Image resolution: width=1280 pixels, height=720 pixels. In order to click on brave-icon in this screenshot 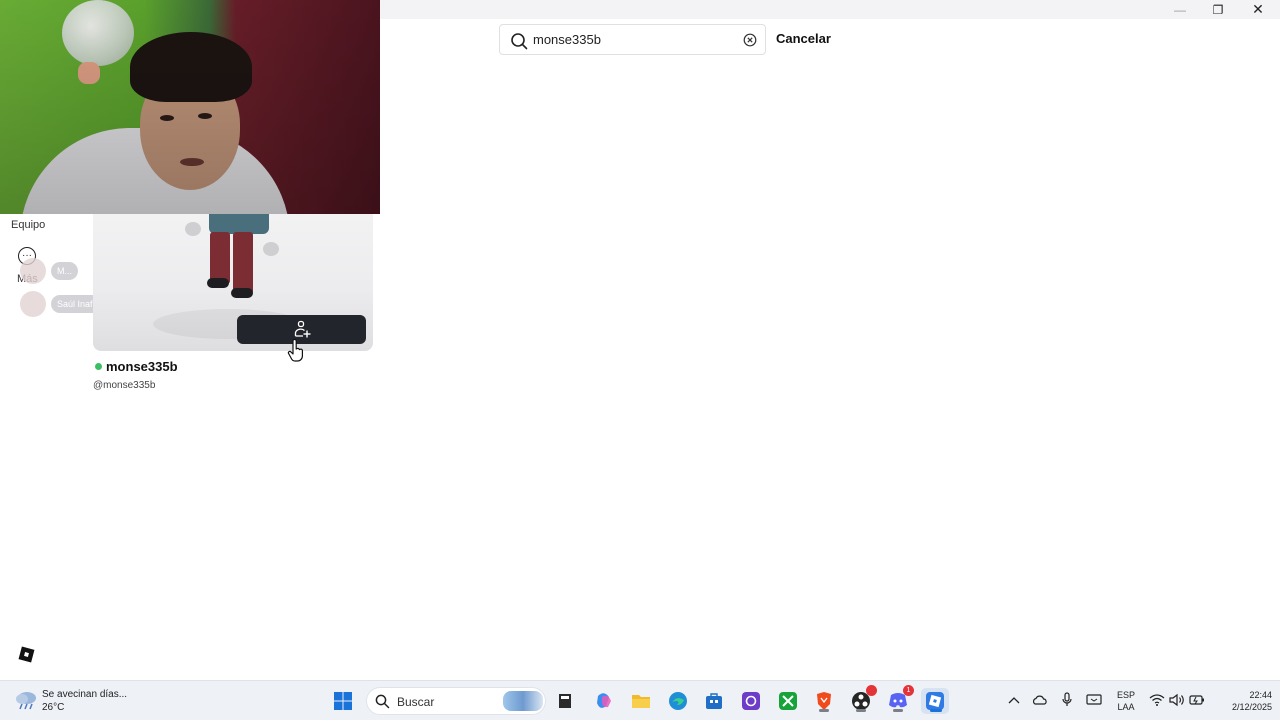, I will do `click(824, 701)`.